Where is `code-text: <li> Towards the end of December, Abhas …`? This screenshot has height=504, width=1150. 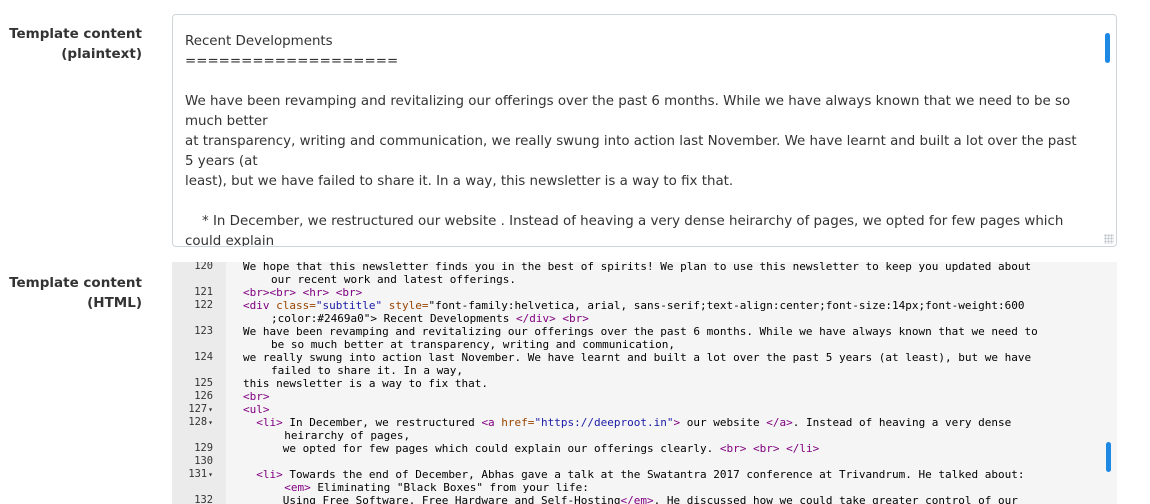 code-text: <li> Towards the end of December, Abhas … is located at coordinates (664, 481).